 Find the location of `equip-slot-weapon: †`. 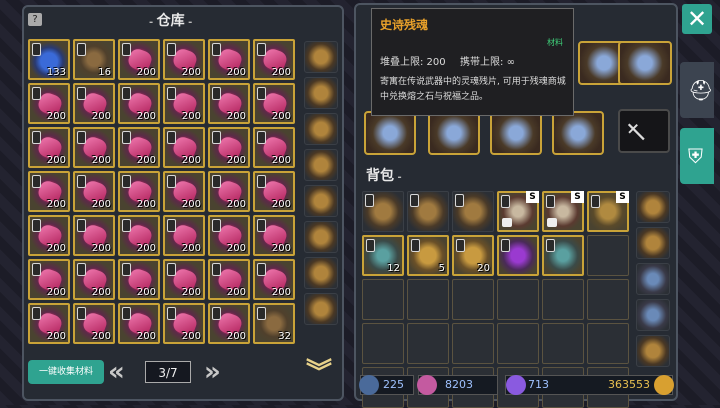

equip-slot-weapon: † is located at coordinates (644, 131).